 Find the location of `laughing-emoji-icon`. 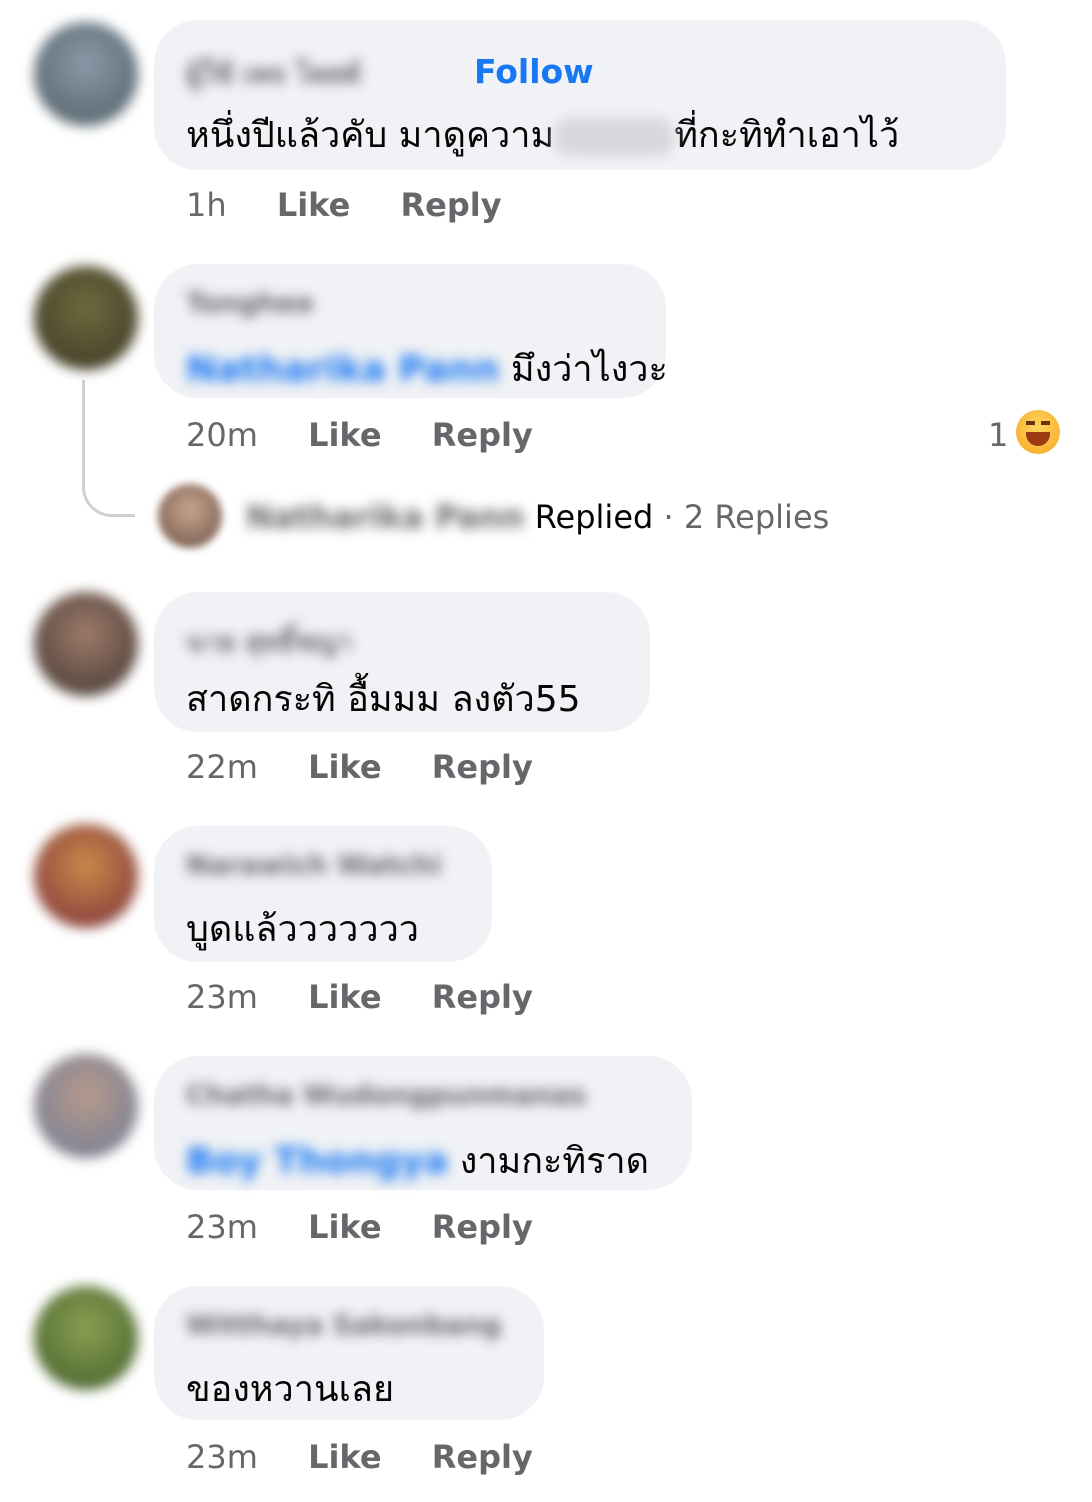

laughing-emoji-icon is located at coordinates (1038, 432).